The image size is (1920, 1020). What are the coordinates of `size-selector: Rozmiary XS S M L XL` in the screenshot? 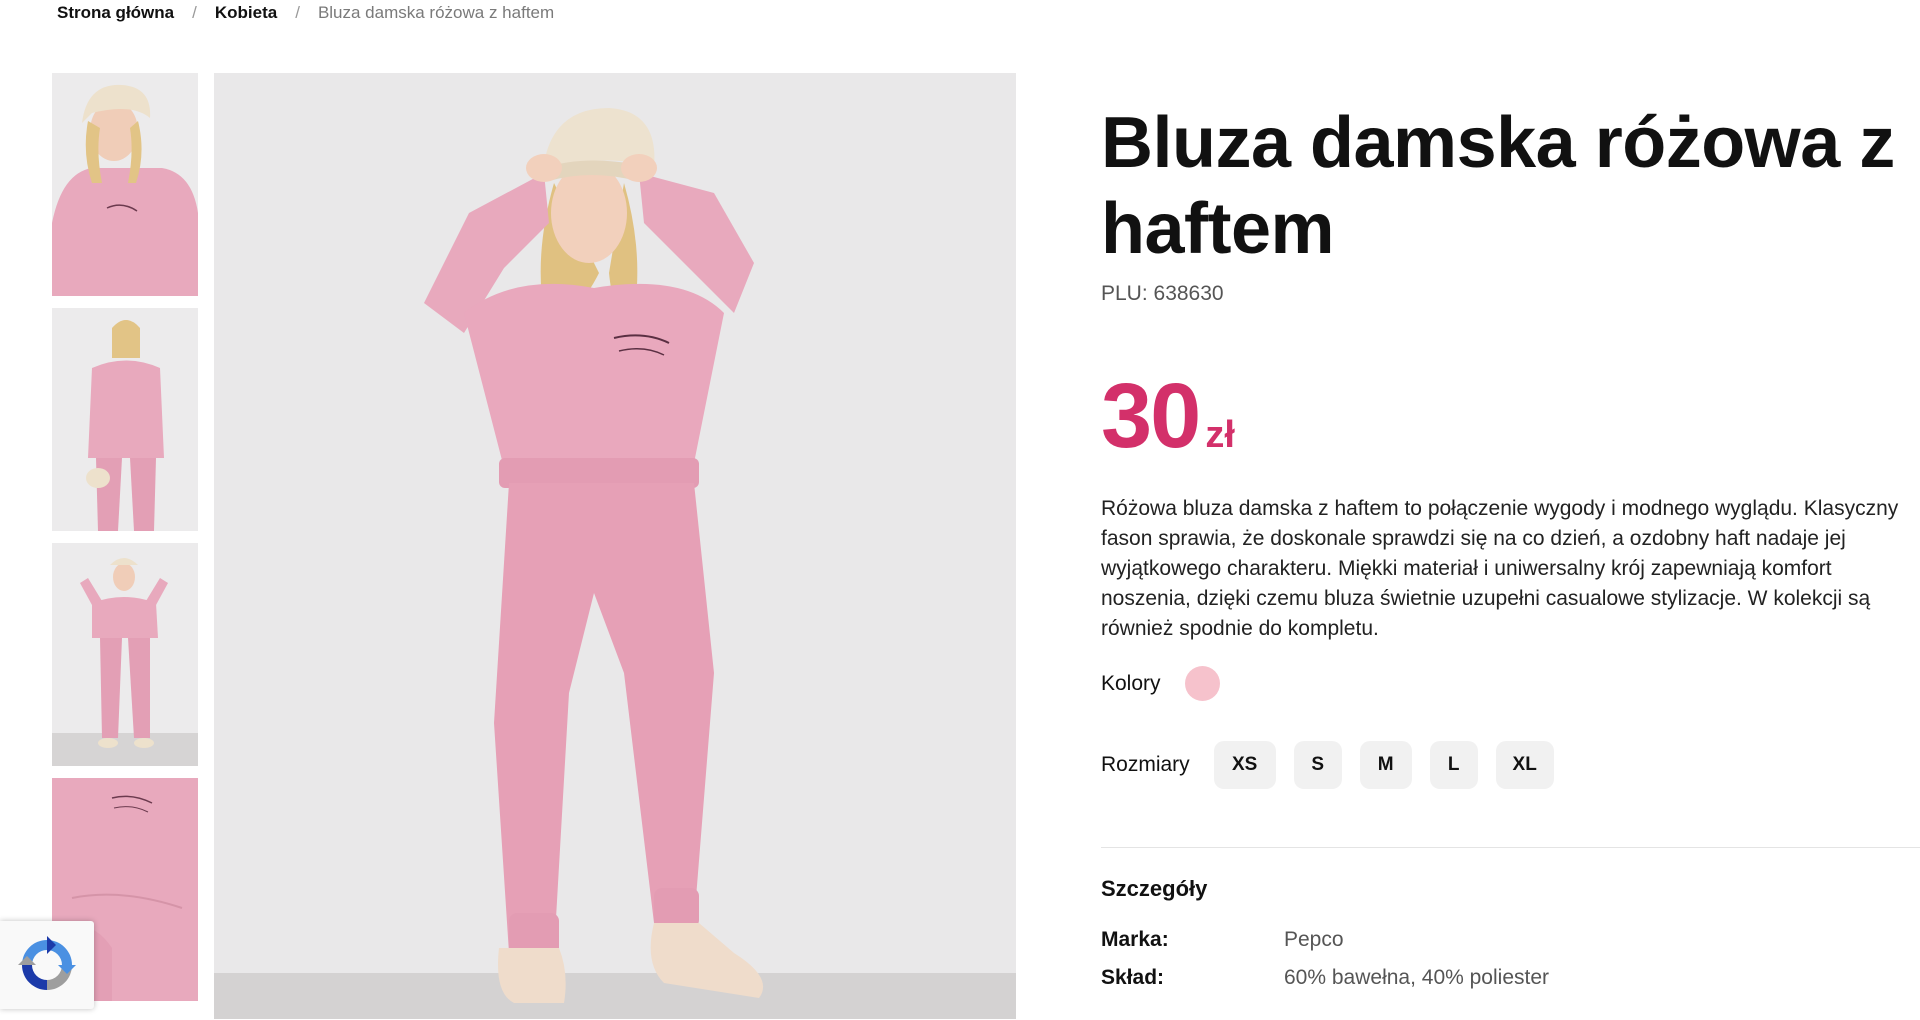 It's located at (1510, 765).